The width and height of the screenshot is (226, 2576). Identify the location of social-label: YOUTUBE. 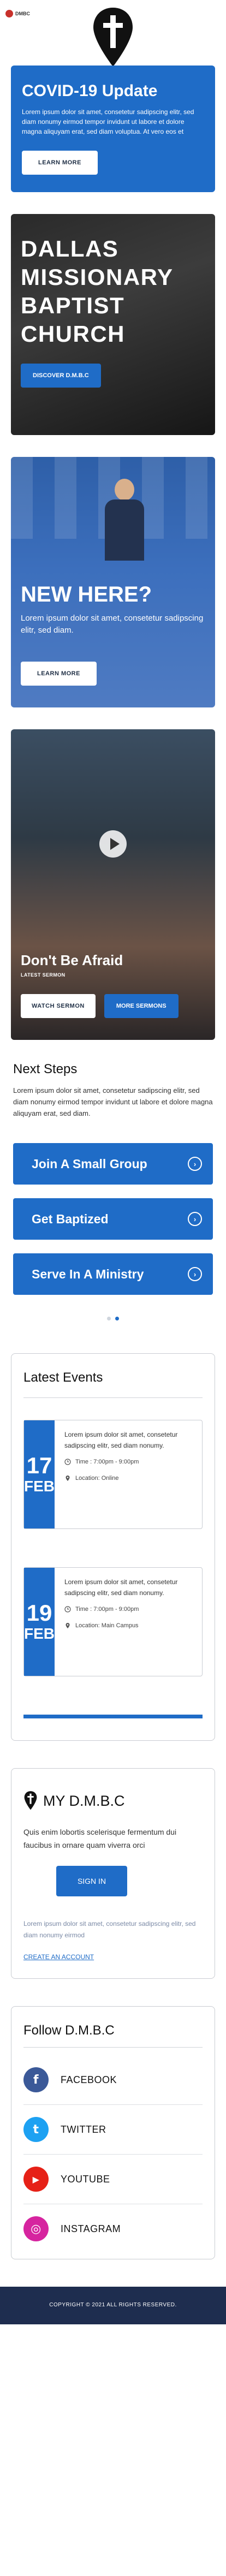
(85, 2179).